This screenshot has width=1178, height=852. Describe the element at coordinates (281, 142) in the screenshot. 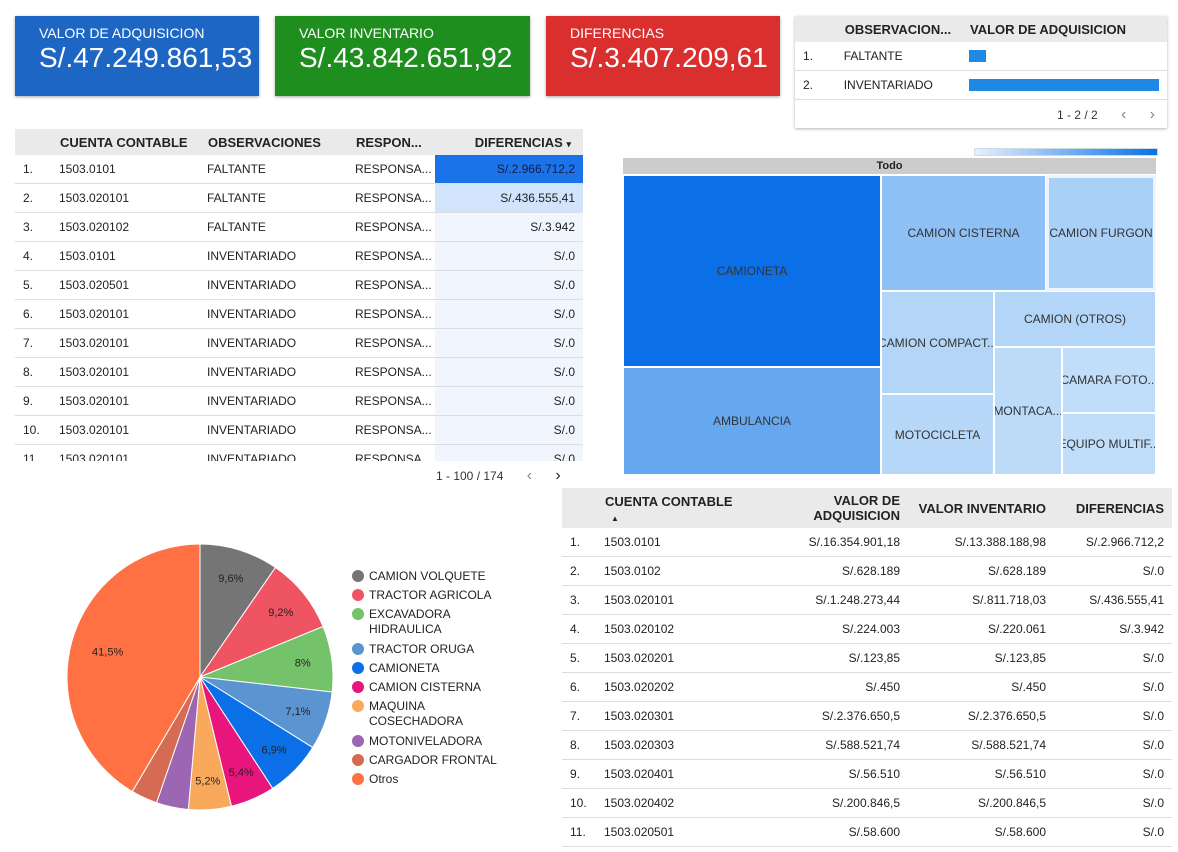

I see `column-header-observaciones: OBSERVACIONES` at that location.